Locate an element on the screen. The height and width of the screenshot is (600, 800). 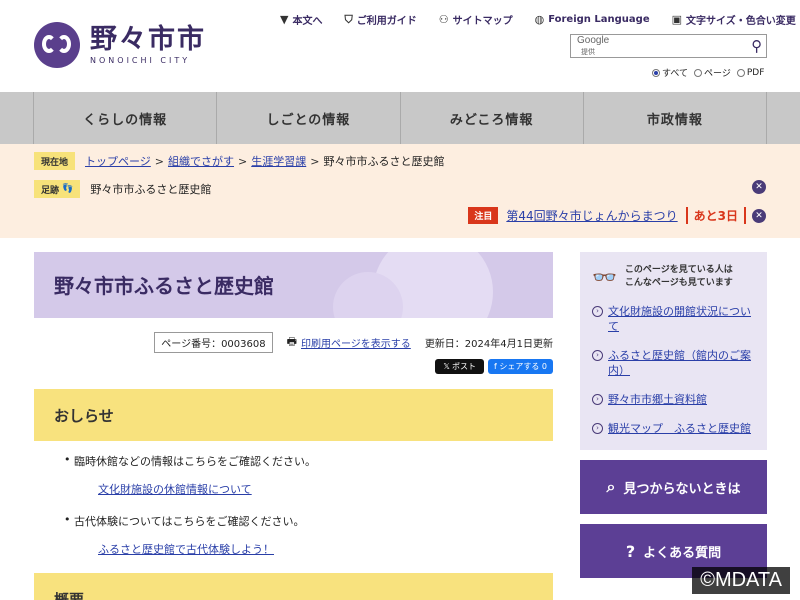
news-heading: おしらせ is located at coordinates (293, 415).